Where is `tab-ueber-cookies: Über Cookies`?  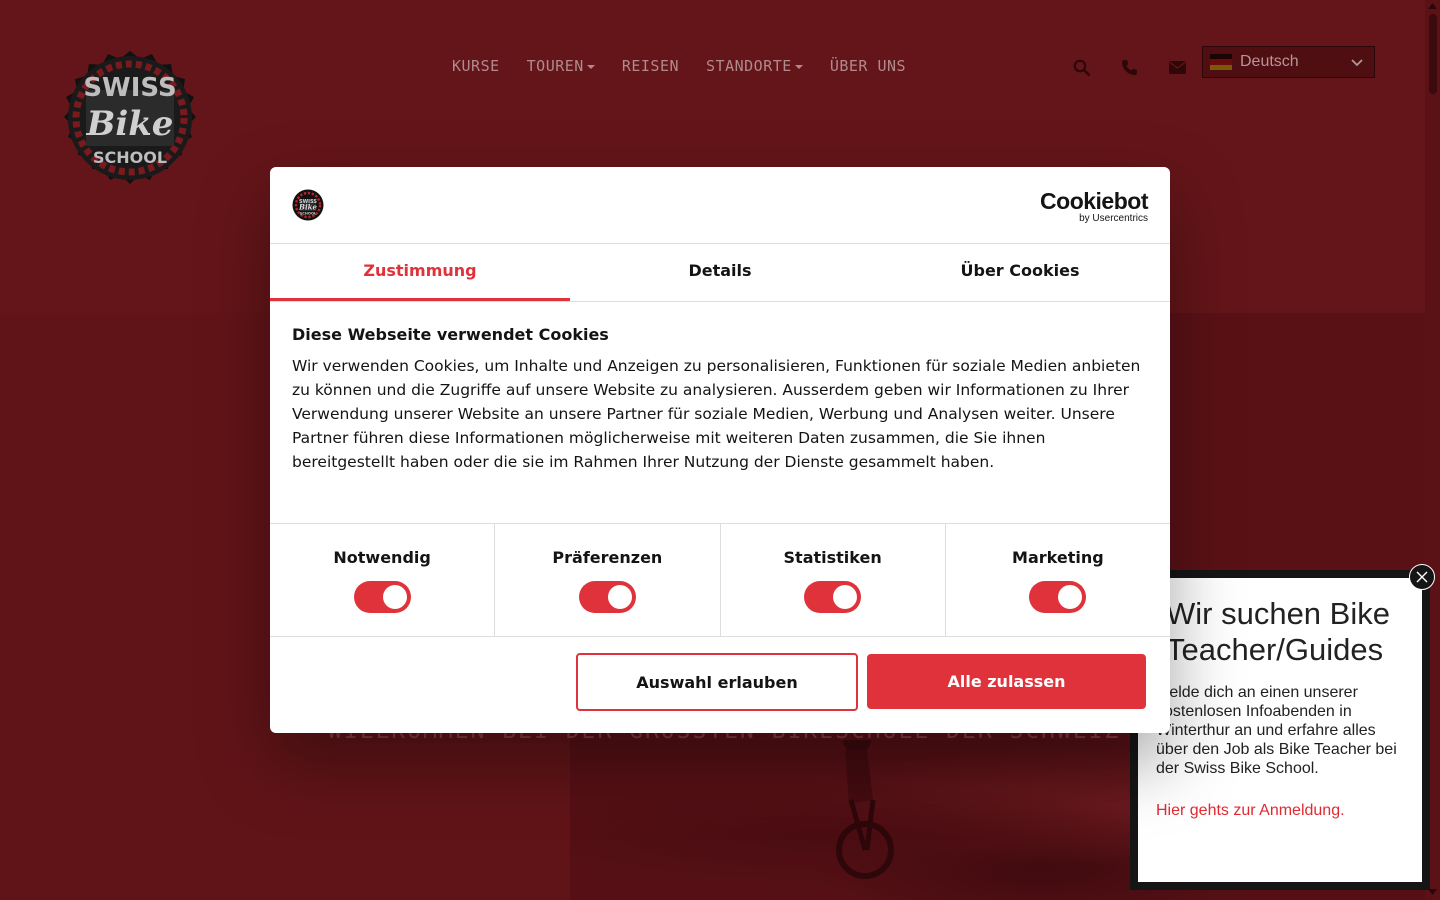 tab-ueber-cookies: Über Cookies is located at coordinates (1020, 272).